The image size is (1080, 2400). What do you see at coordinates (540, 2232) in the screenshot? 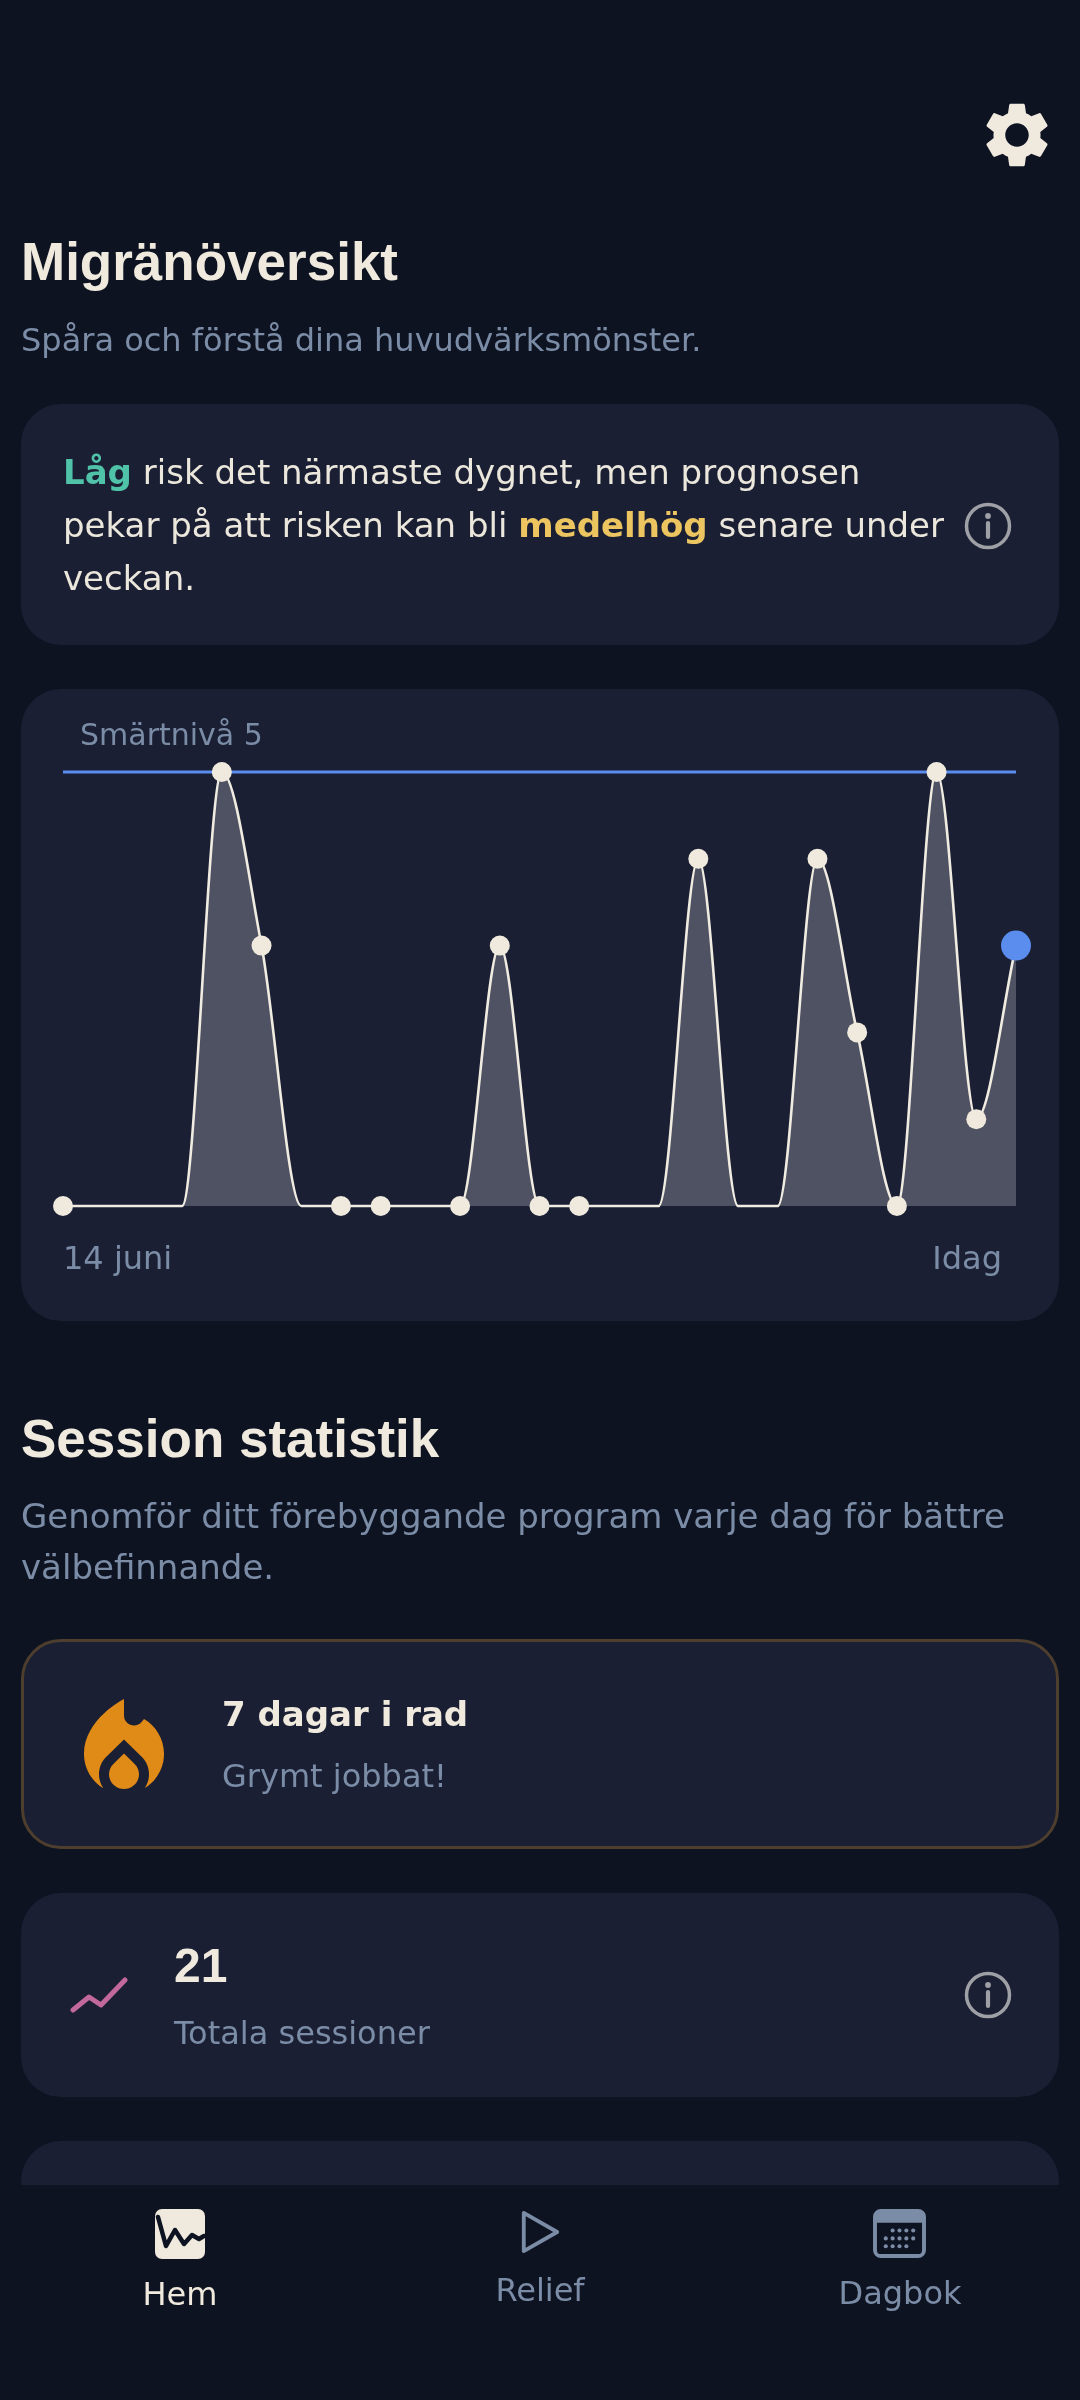
I see `play-icon` at bounding box center [540, 2232].